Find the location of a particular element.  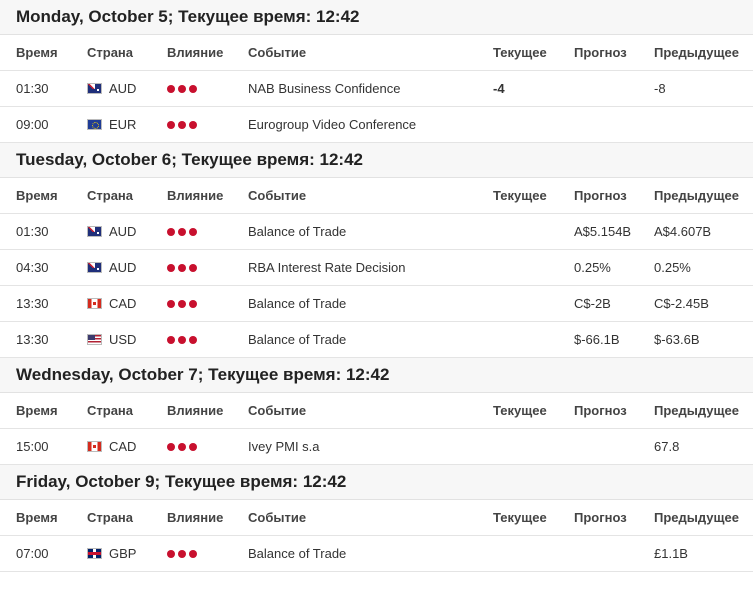

event-currency: GBP is located at coordinates (123, 553).